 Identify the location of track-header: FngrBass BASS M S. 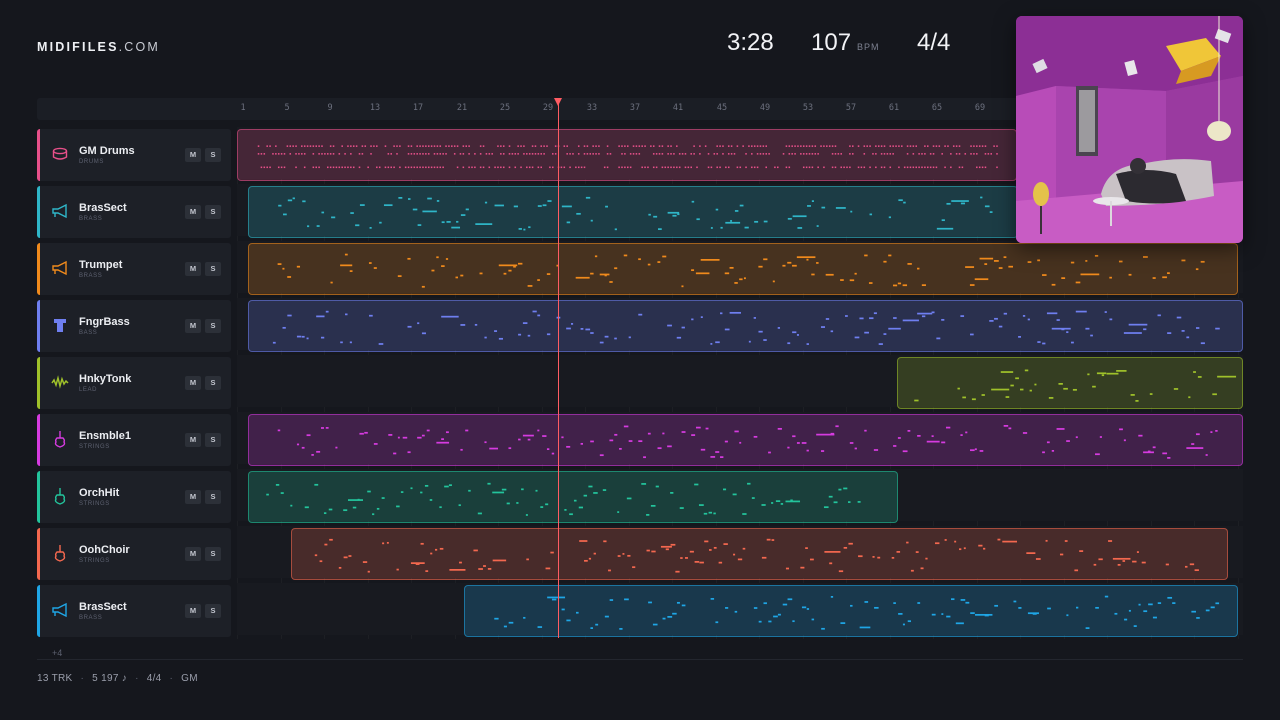
(134, 326).